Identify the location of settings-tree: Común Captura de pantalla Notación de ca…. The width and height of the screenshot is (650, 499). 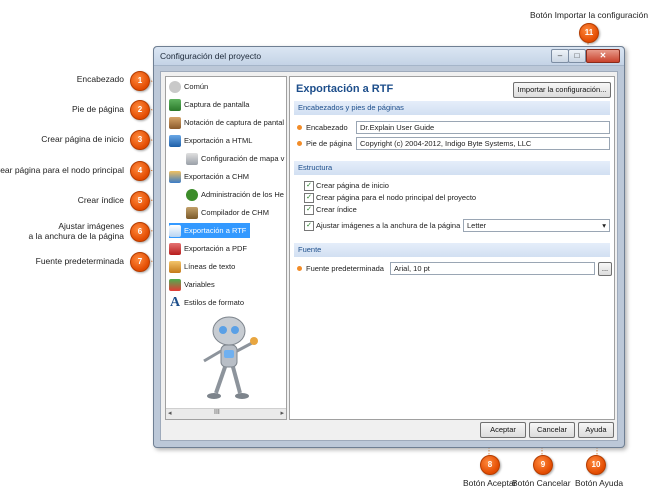
(226, 248).